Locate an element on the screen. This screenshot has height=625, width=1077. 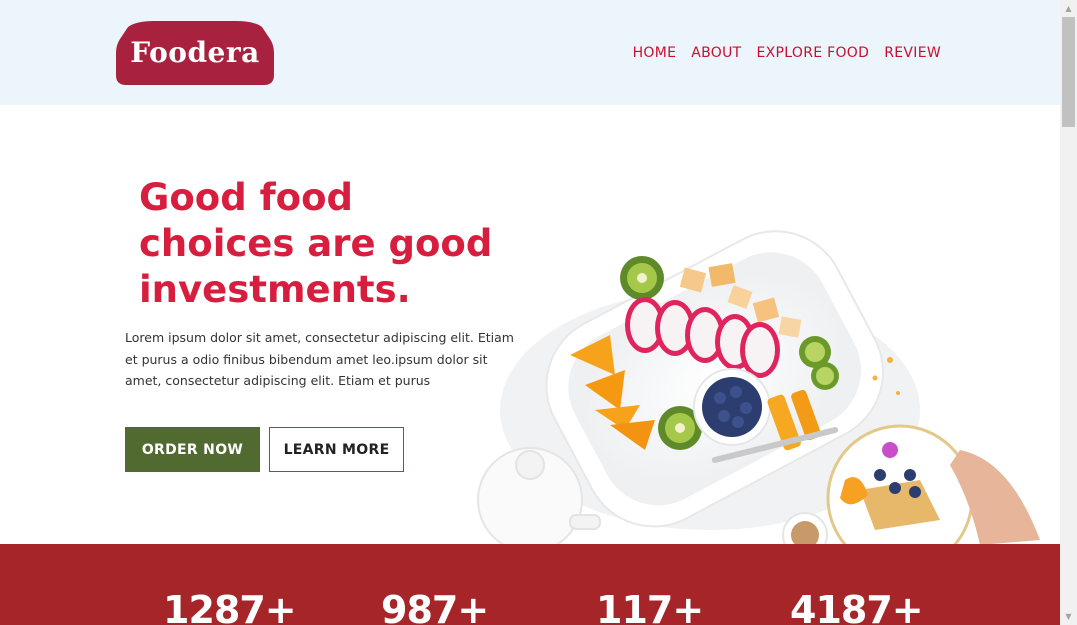
stat-value-1: 1287+ is located at coordinates (230, 606).